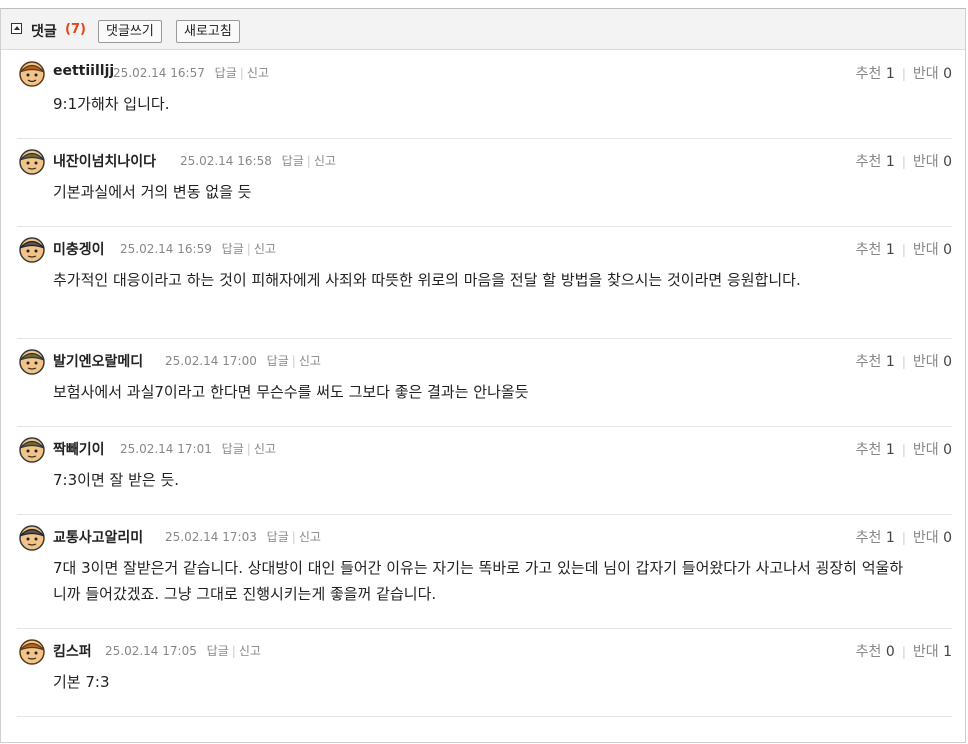 This screenshot has height=744, width=968. What do you see at coordinates (116, 480) in the screenshot?
I see `comment-text: 7:3이면 잘 받은 듯.` at bounding box center [116, 480].